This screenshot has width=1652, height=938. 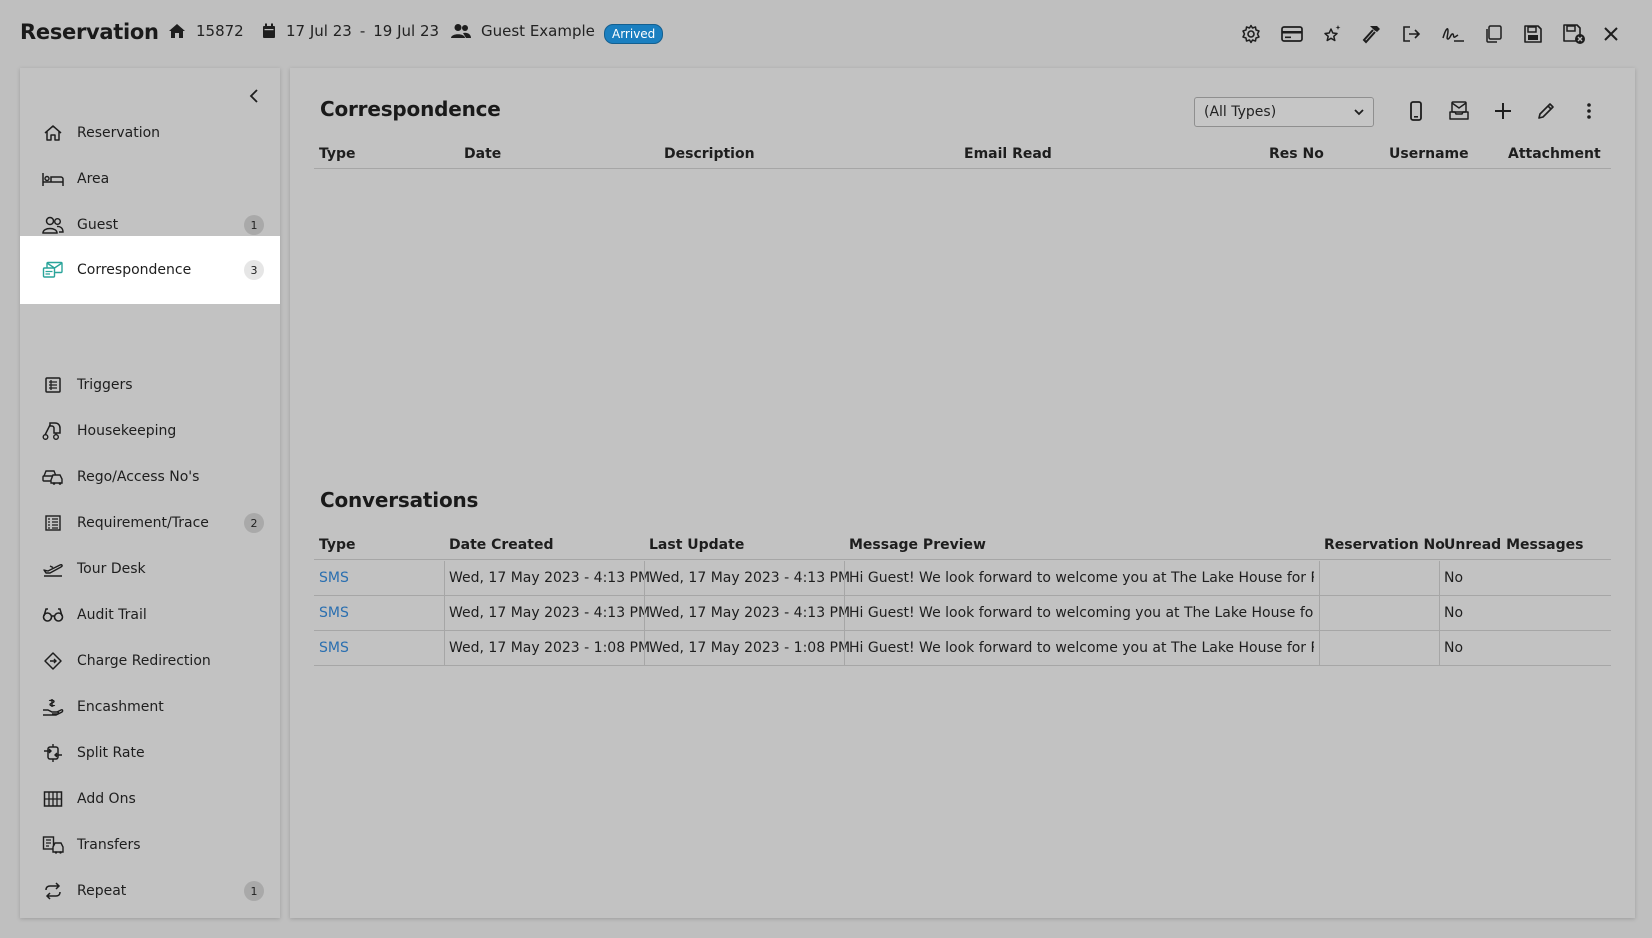 I want to click on gear-icon, so click(x=1251, y=34).